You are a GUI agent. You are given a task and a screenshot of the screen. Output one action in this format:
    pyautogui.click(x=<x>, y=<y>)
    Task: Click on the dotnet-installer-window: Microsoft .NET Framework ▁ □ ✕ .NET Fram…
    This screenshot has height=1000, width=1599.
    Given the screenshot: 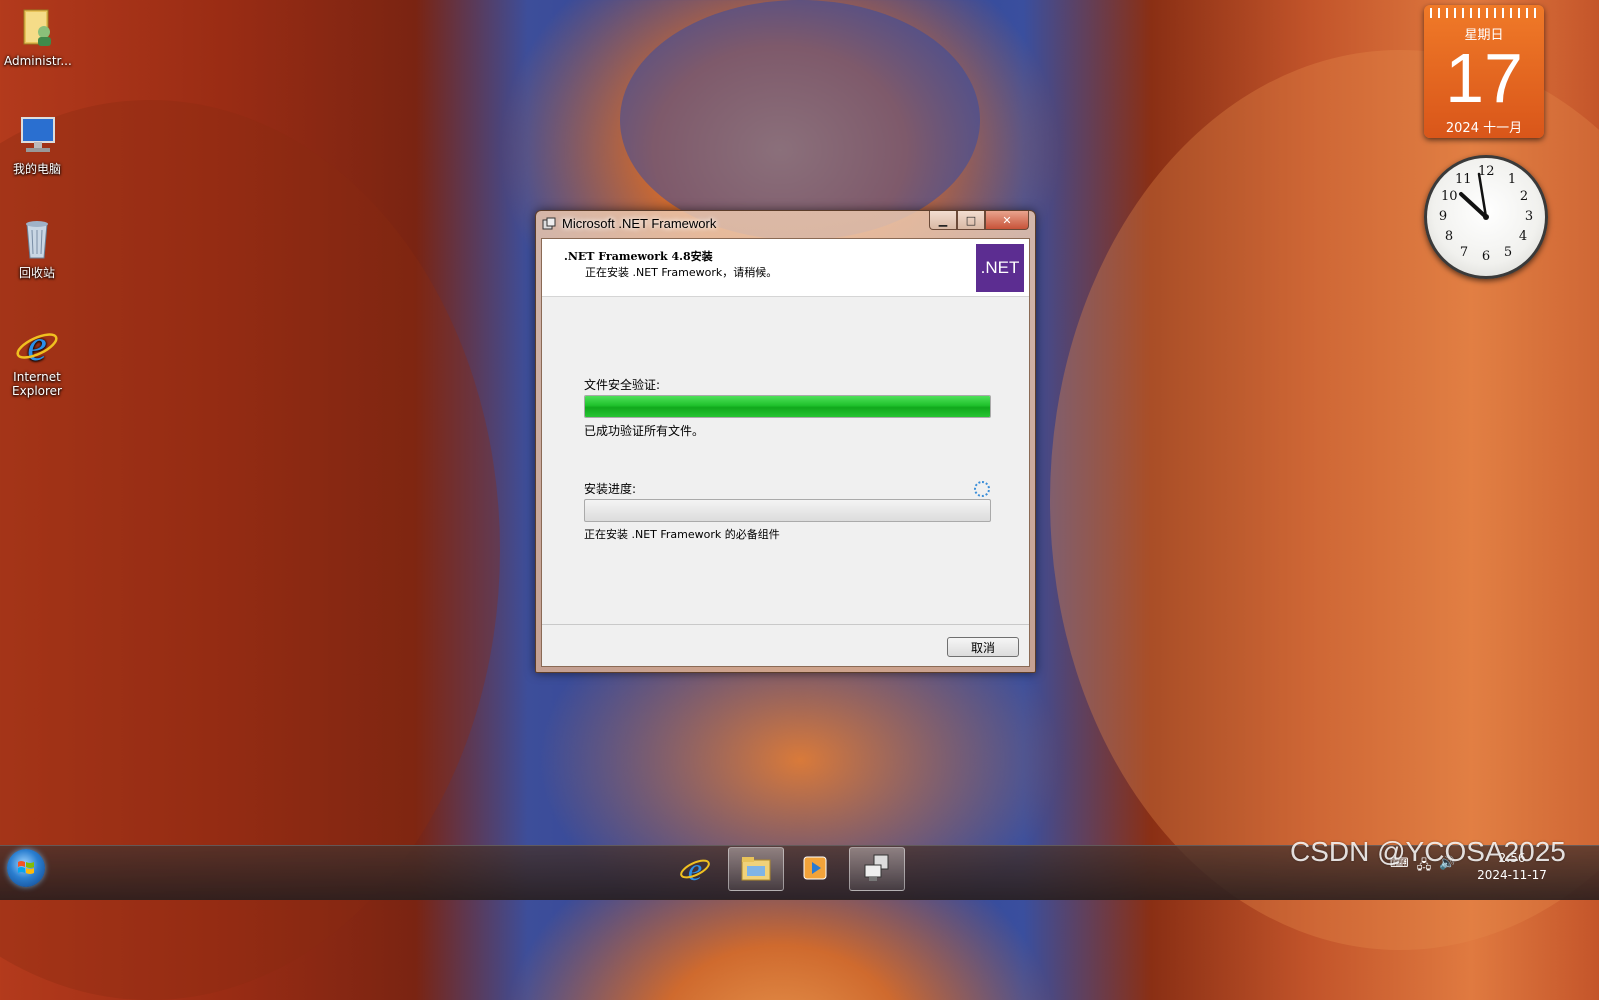 What is the action you would take?
    pyautogui.click(x=785, y=441)
    